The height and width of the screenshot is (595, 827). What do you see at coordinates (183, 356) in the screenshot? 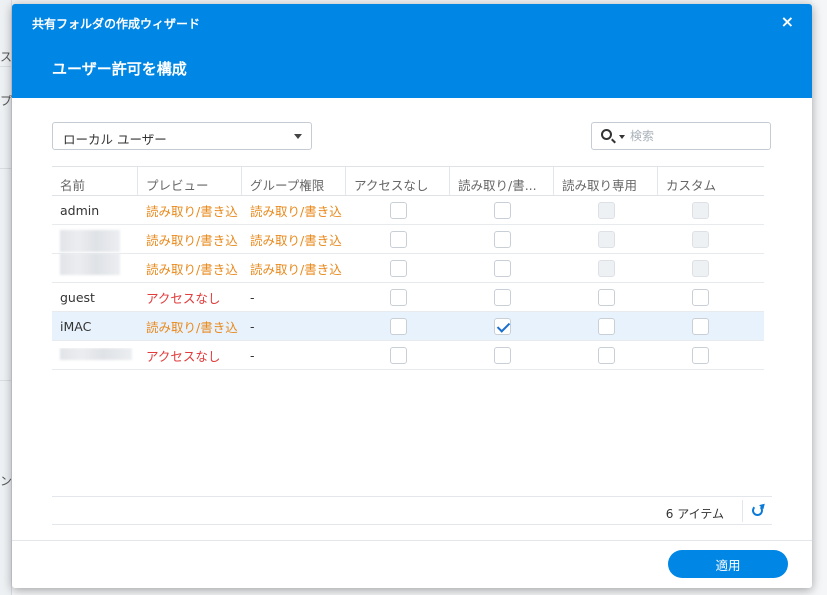
I see `row-preview: アクセスなし` at bounding box center [183, 356].